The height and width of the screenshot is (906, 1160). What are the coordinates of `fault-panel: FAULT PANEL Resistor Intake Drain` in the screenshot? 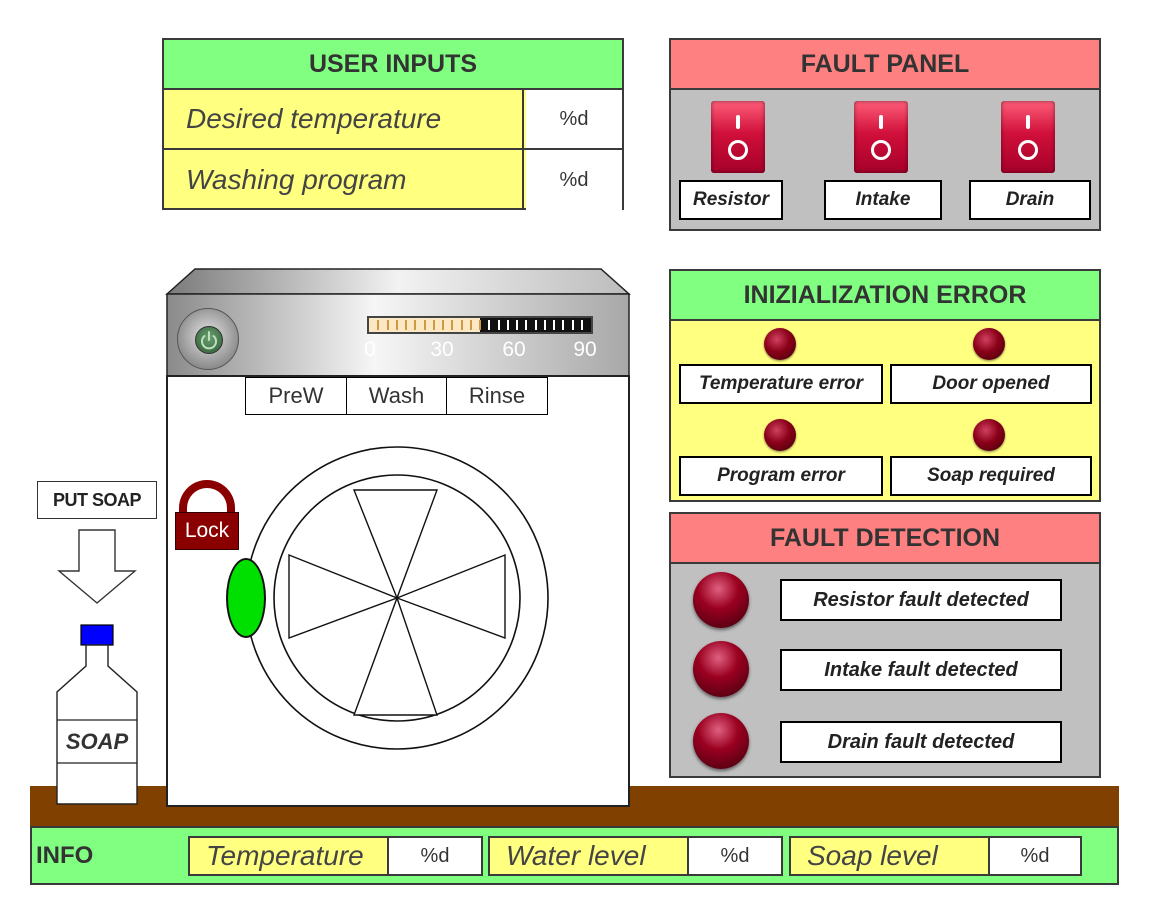 It's located at (885, 134).